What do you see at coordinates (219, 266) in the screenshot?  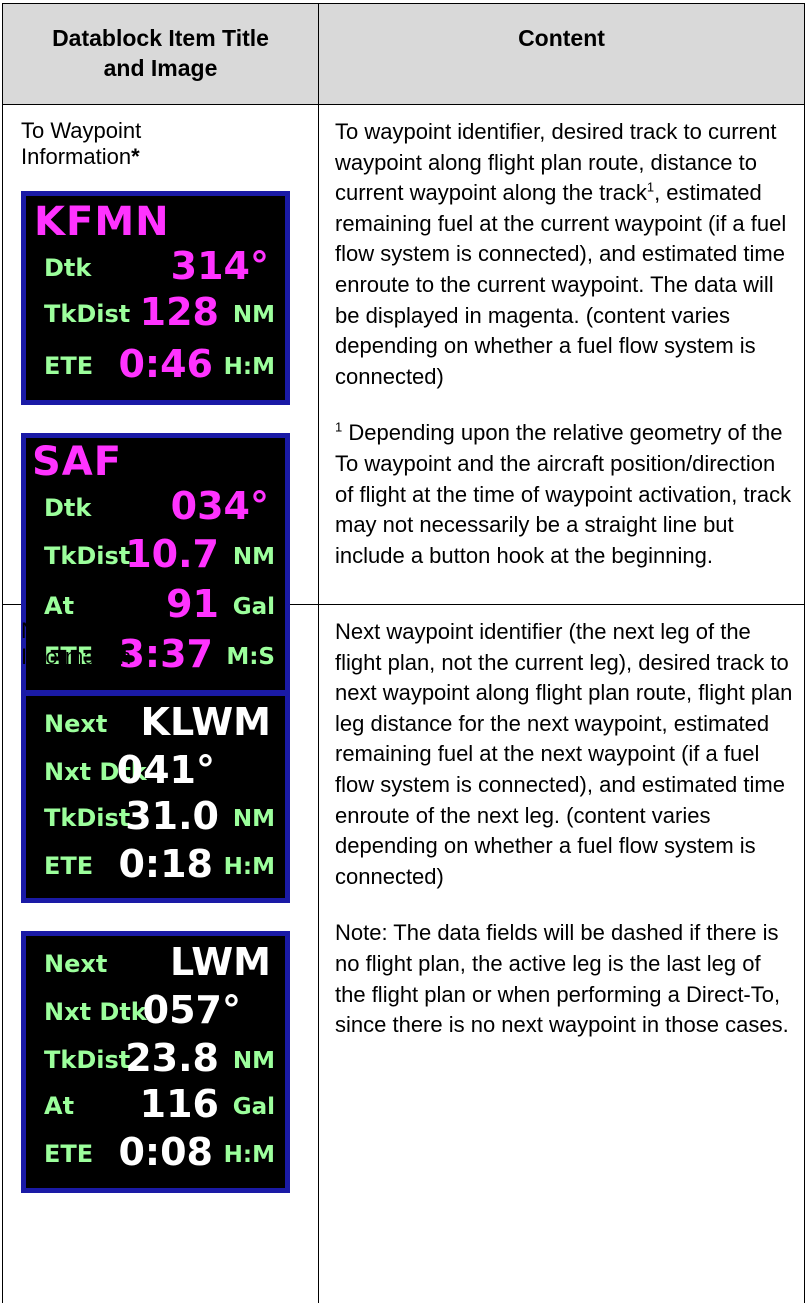 I see `dtk-value: 314°` at bounding box center [219, 266].